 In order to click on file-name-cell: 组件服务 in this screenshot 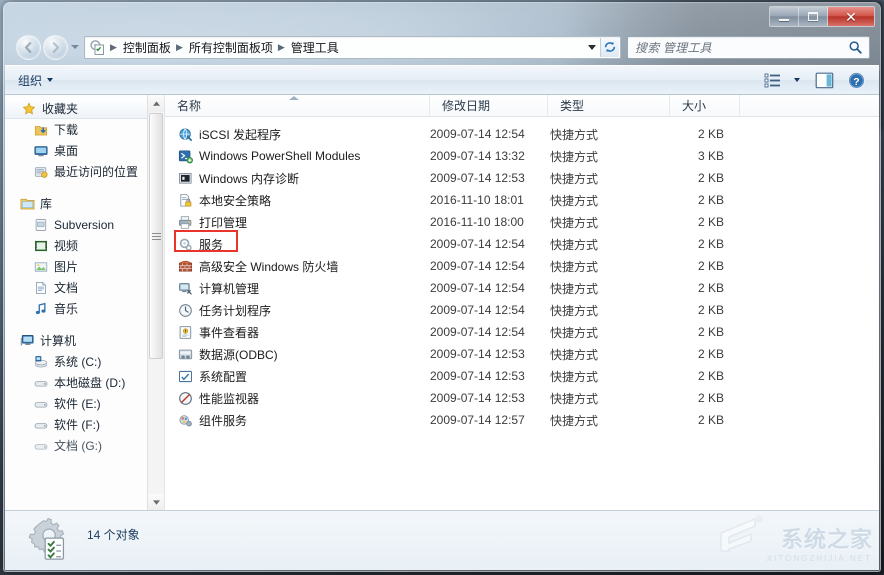, I will do `click(297, 420)`.